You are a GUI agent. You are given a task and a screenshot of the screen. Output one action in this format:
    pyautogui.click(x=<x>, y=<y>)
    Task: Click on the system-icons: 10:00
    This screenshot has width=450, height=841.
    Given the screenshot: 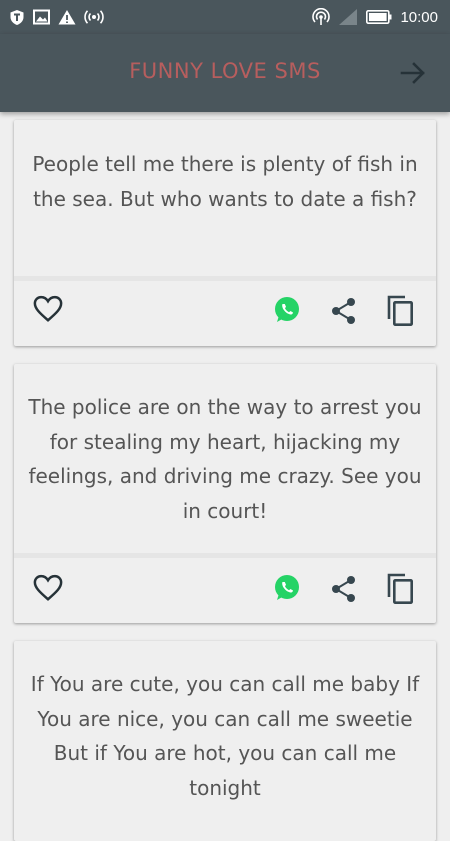 What is the action you would take?
    pyautogui.click(x=375, y=17)
    